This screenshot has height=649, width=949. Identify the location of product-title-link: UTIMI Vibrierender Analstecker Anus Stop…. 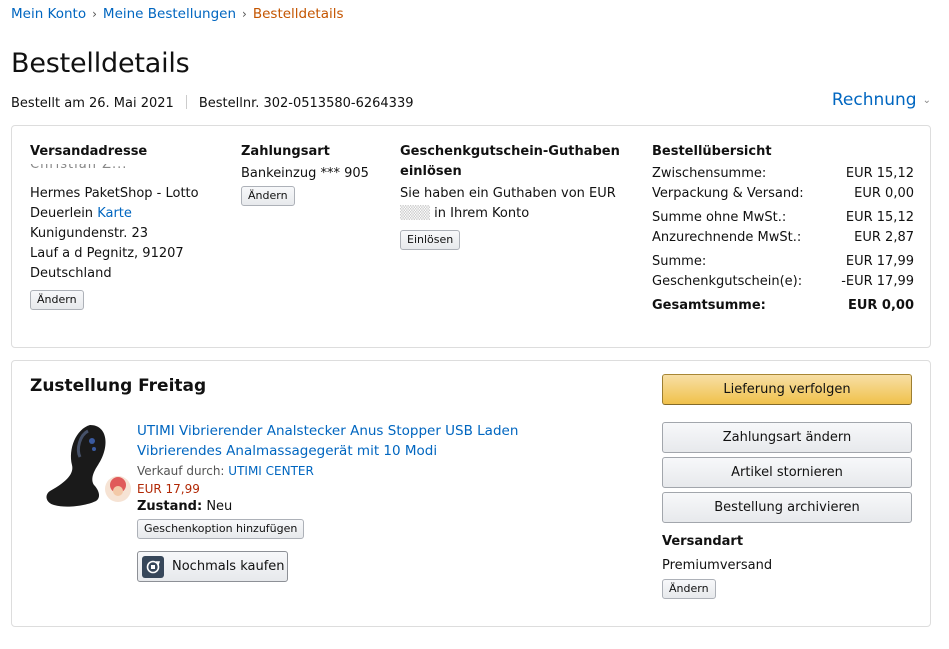
(372, 441).